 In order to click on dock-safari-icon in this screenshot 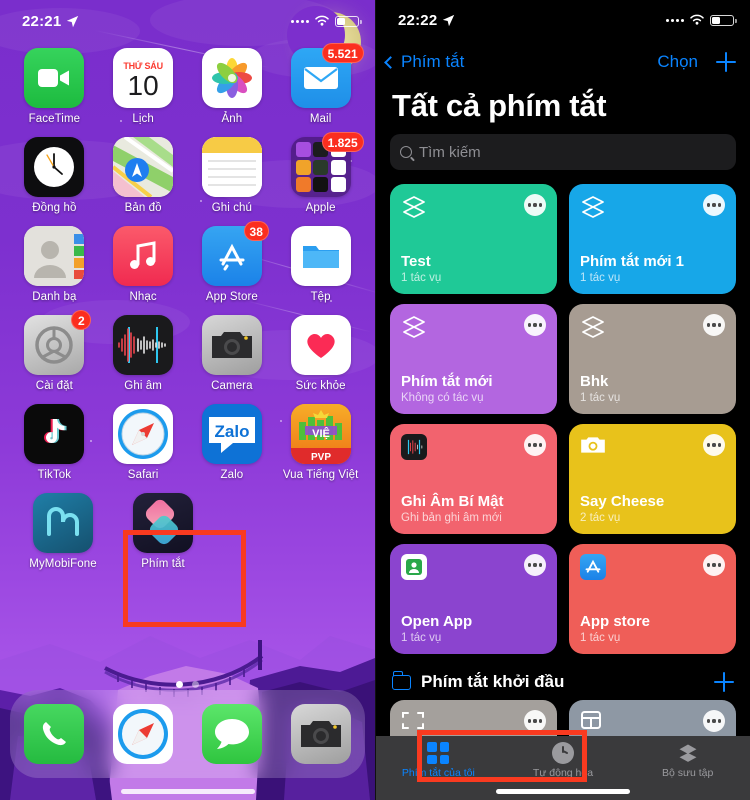, I will do `click(143, 734)`.